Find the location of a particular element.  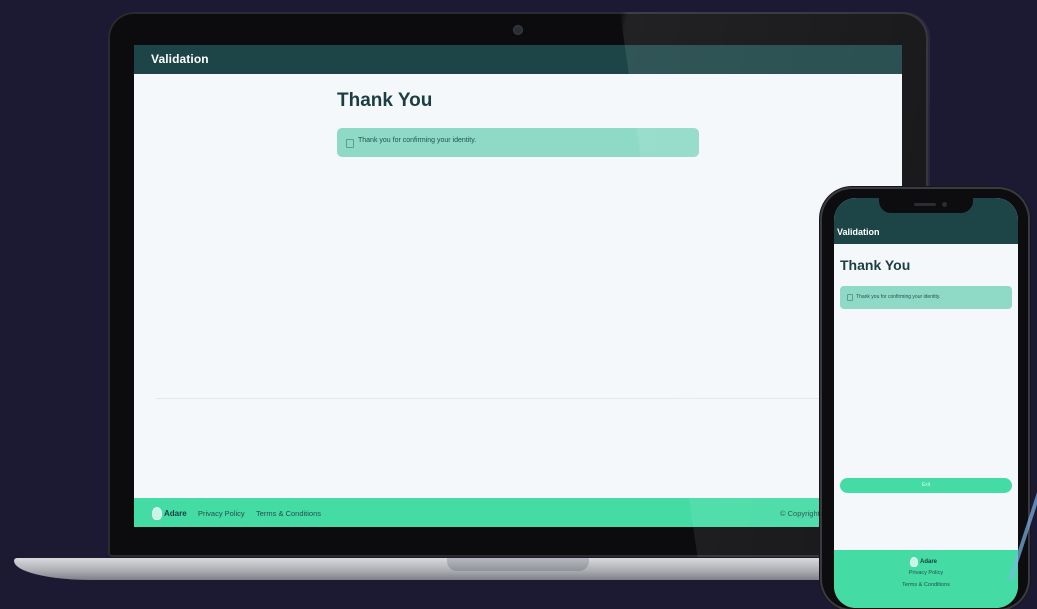

terms-conditions-link: Terms & Conditions is located at coordinates (288, 513).